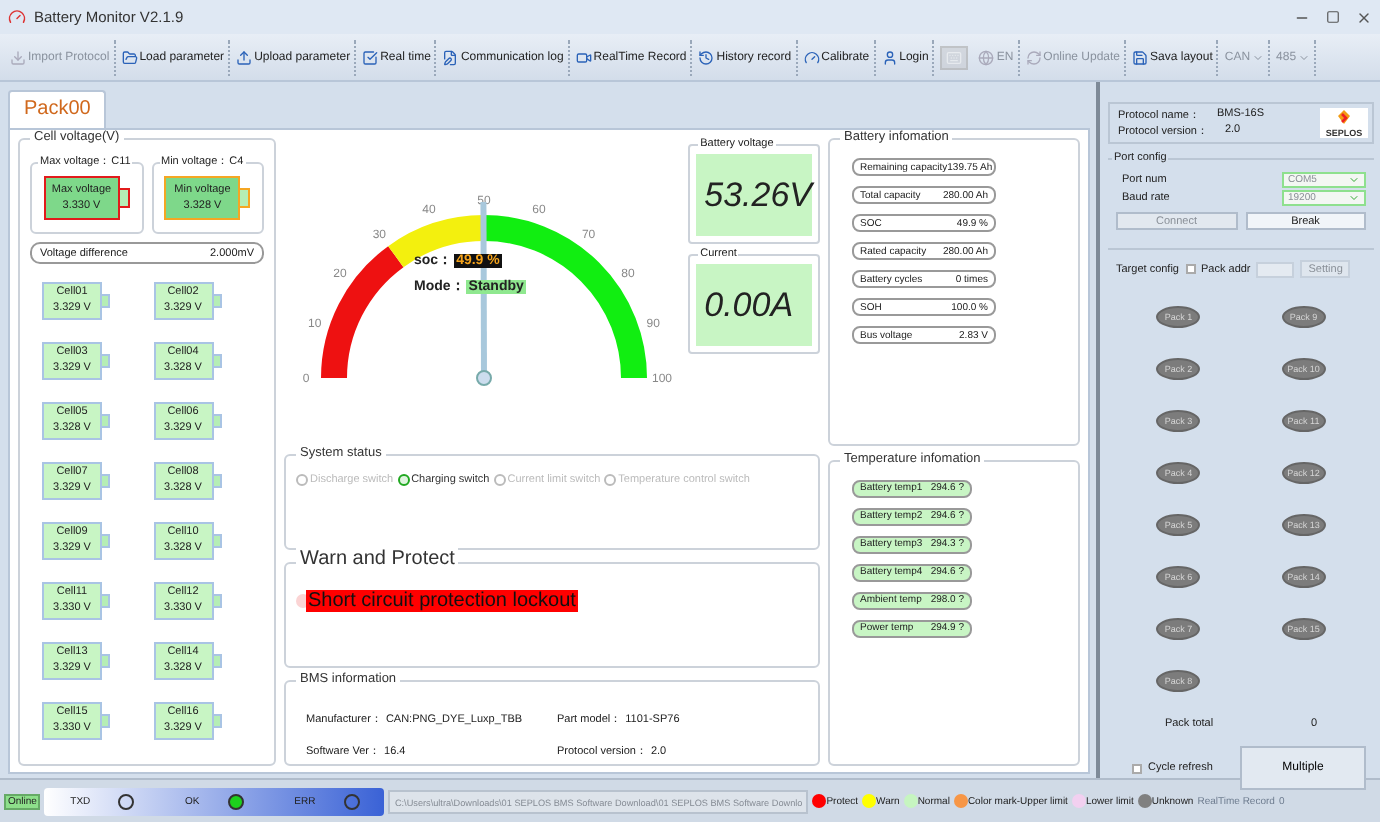 This screenshot has width=1380, height=822. I want to click on reading-value: 53.26V, so click(754, 195).